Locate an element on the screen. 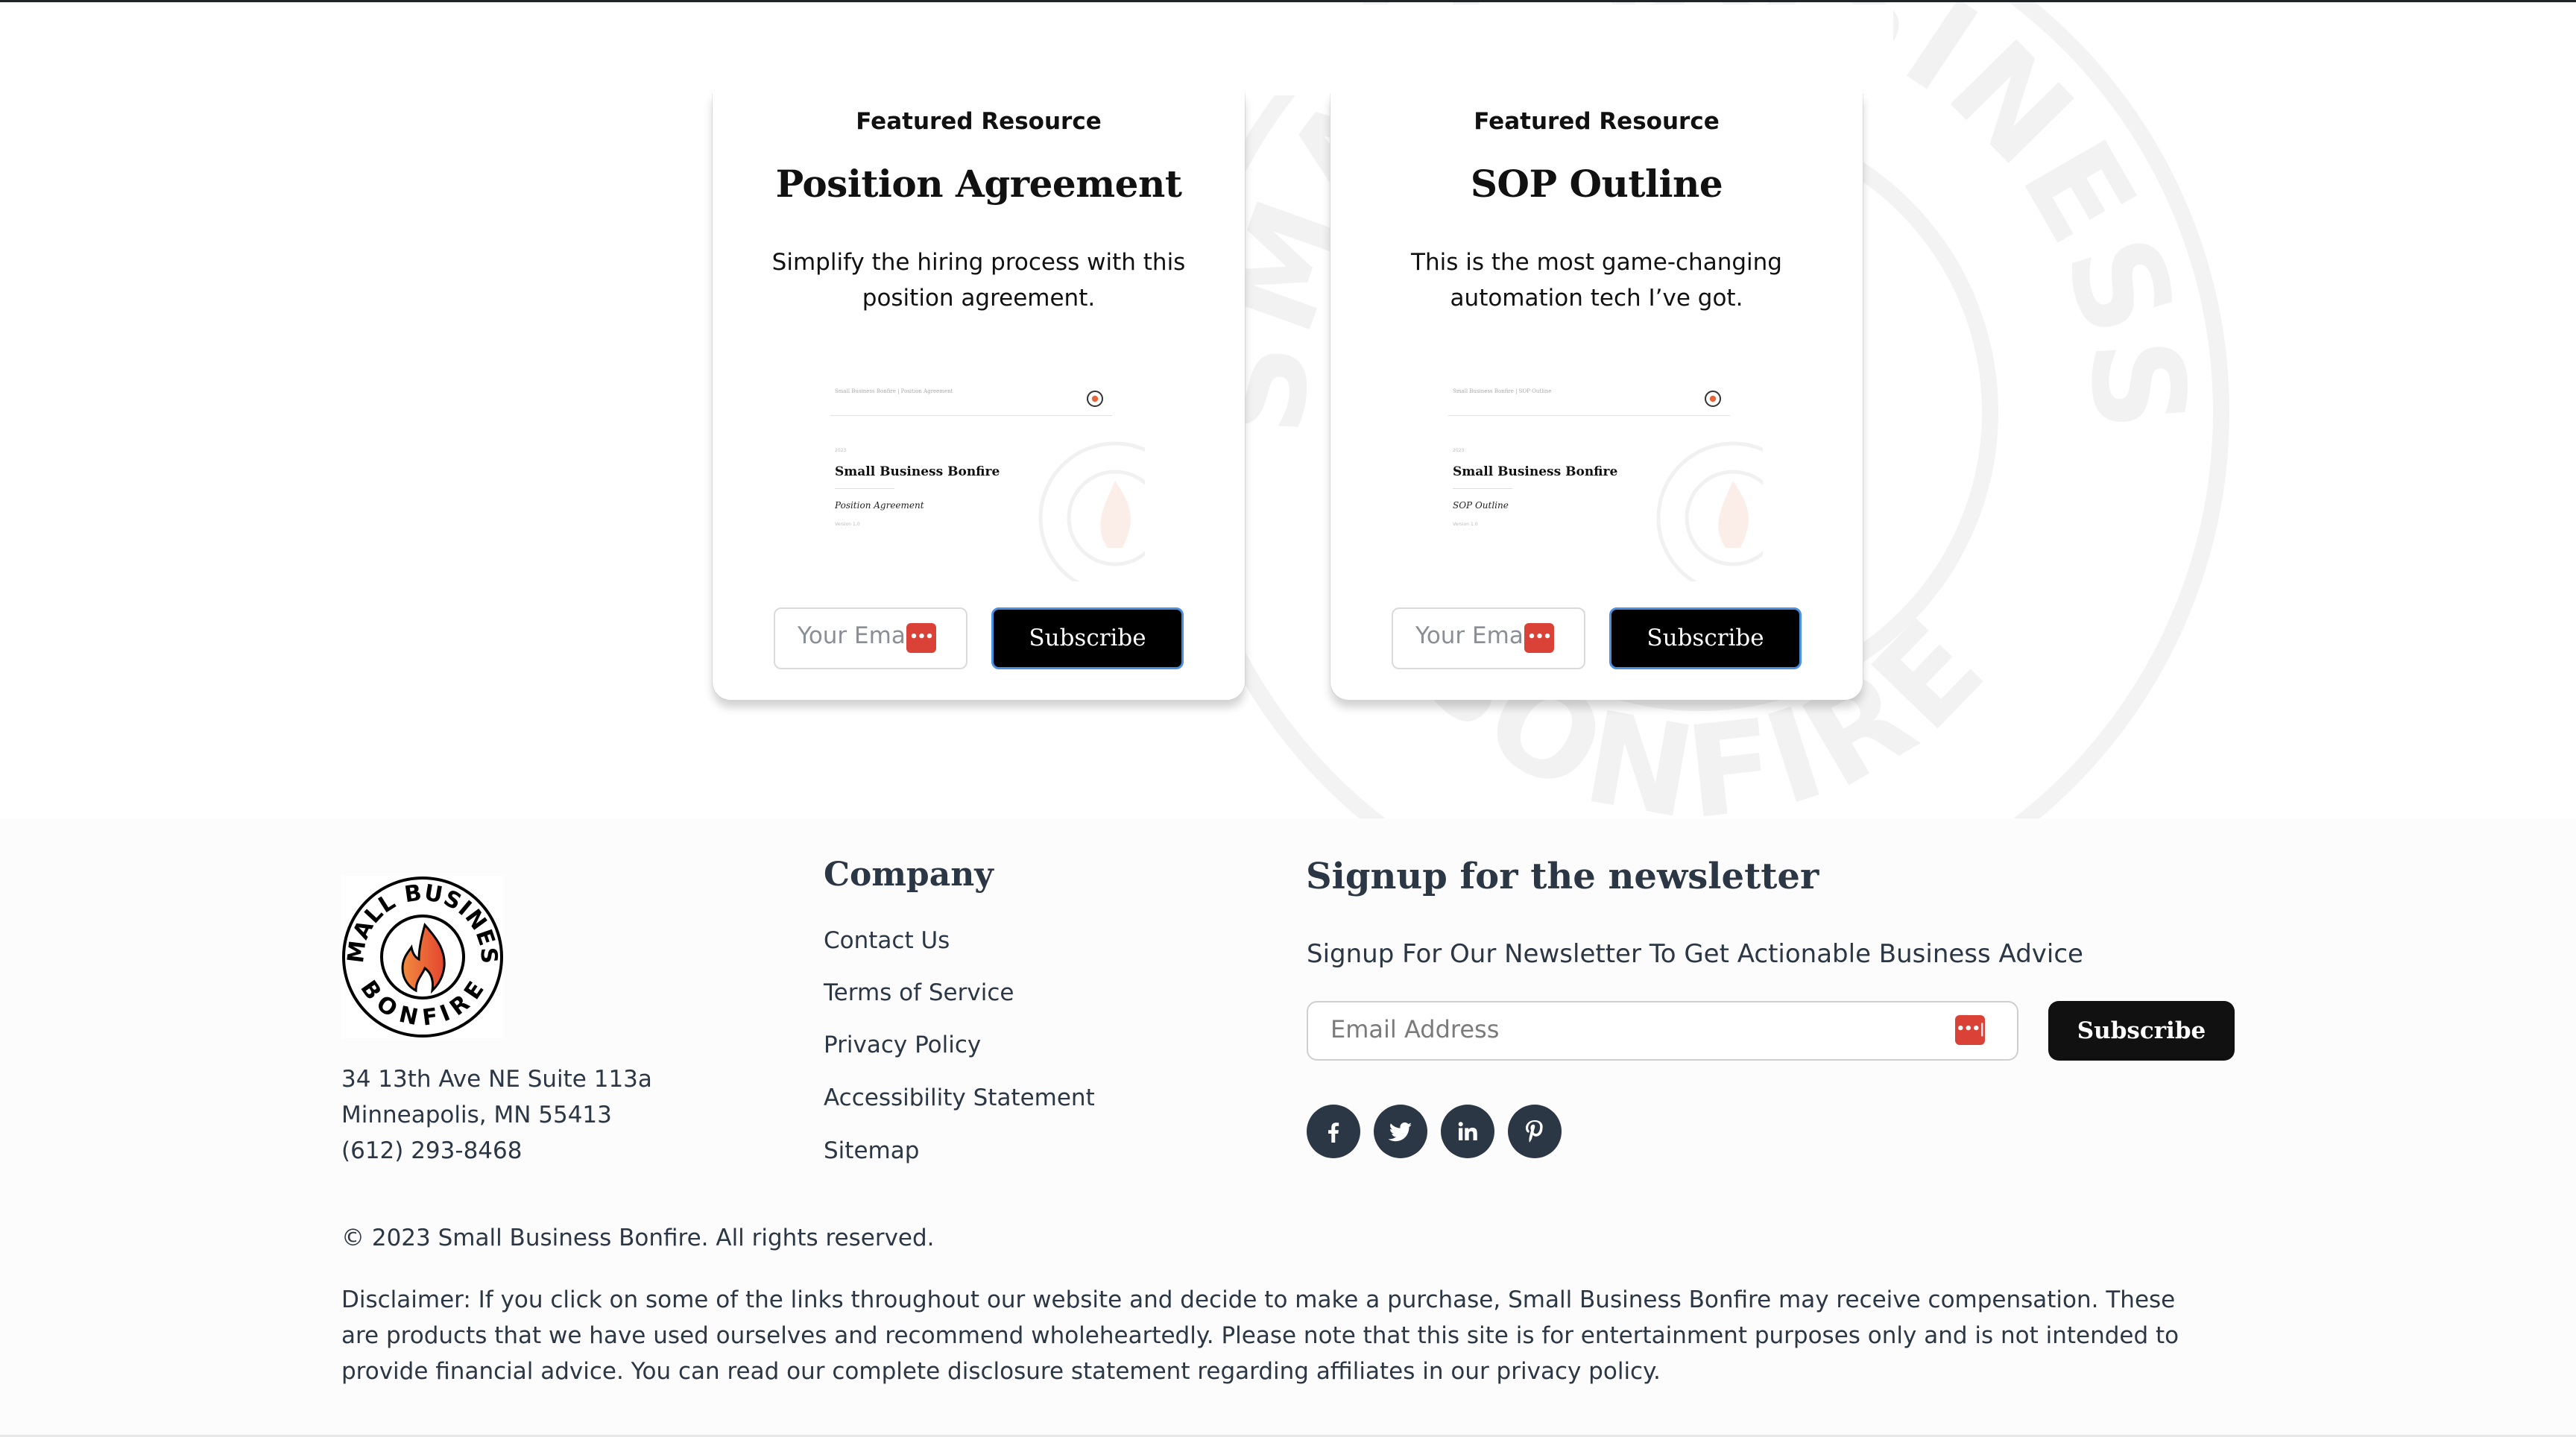 This screenshot has width=2576, height=1437. pinterest-icon is located at coordinates (1535, 1132).